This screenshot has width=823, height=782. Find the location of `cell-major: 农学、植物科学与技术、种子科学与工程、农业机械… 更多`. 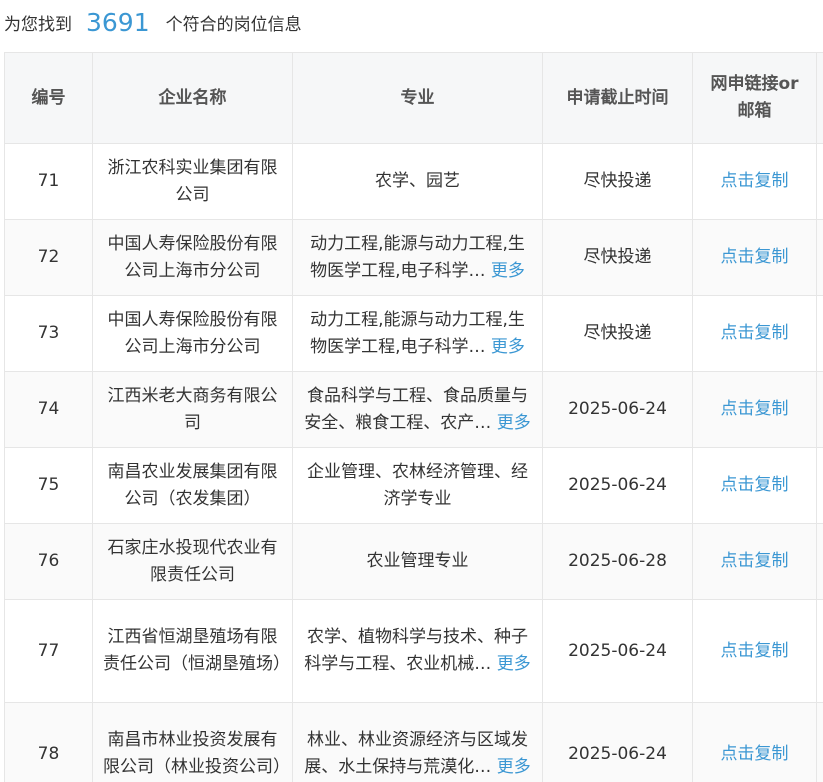

cell-major: 农学、植物科学与技术、种子科学与工程、农业机械… 更多 is located at coordinates (417, 651).